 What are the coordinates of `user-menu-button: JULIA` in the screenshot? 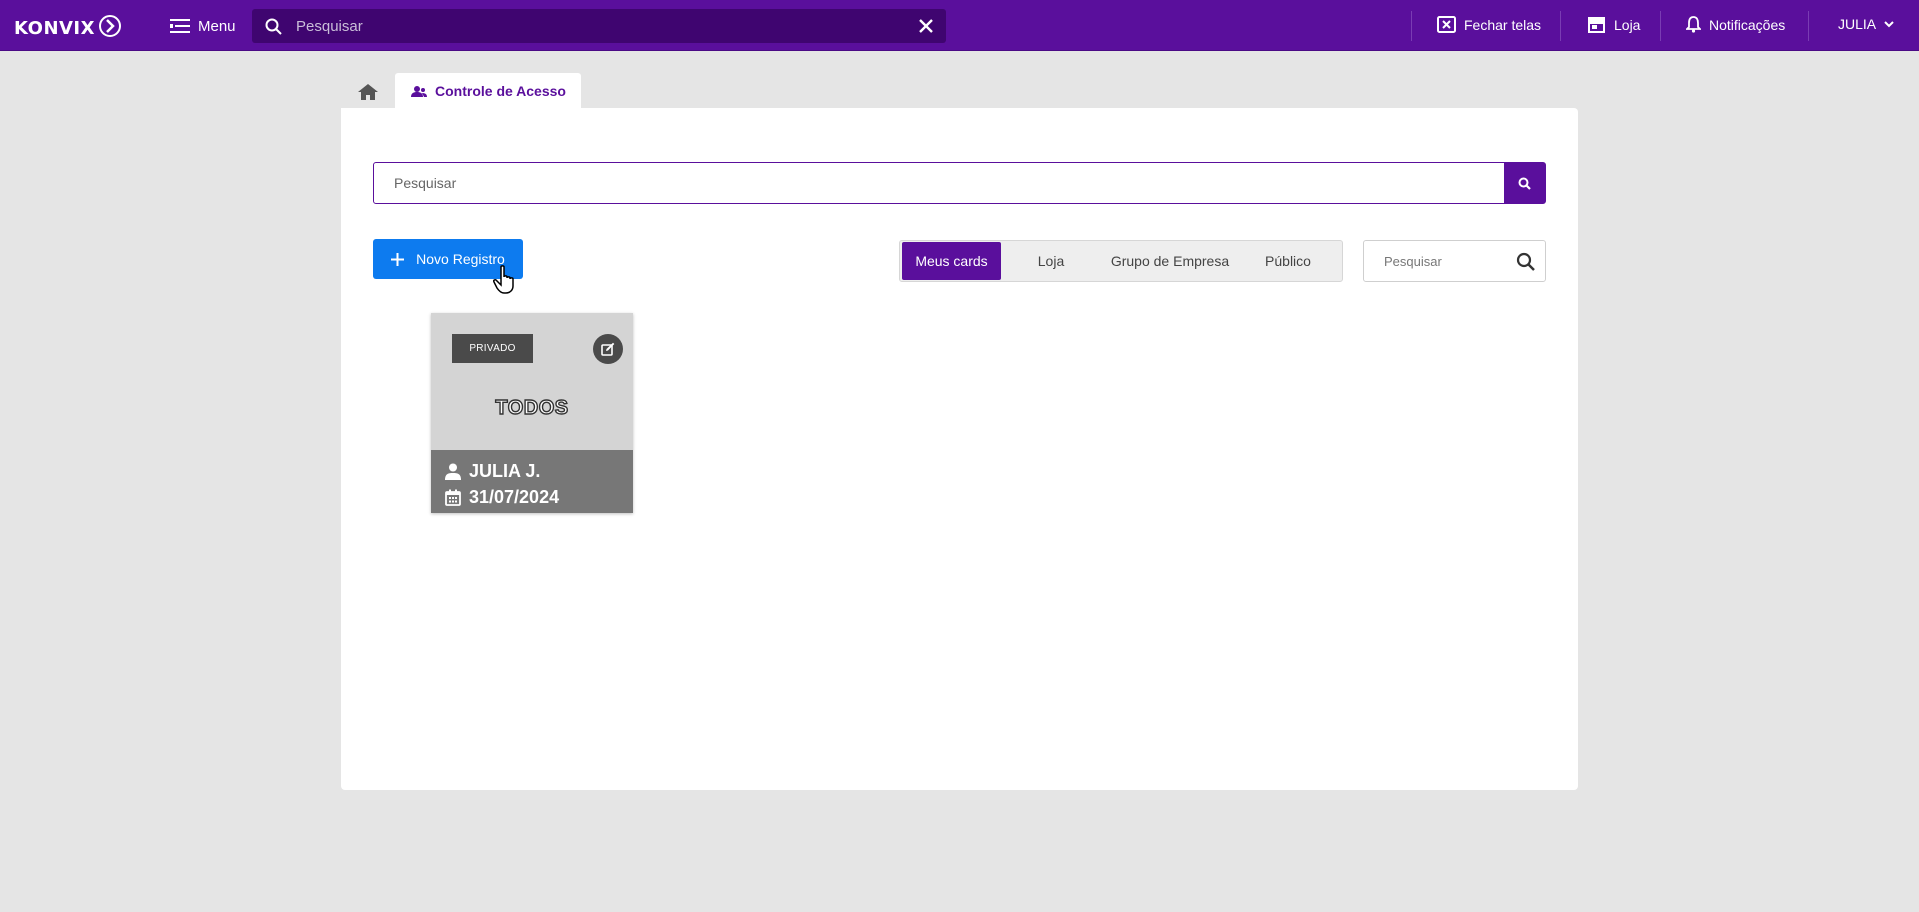 It's located at (1866, 24).